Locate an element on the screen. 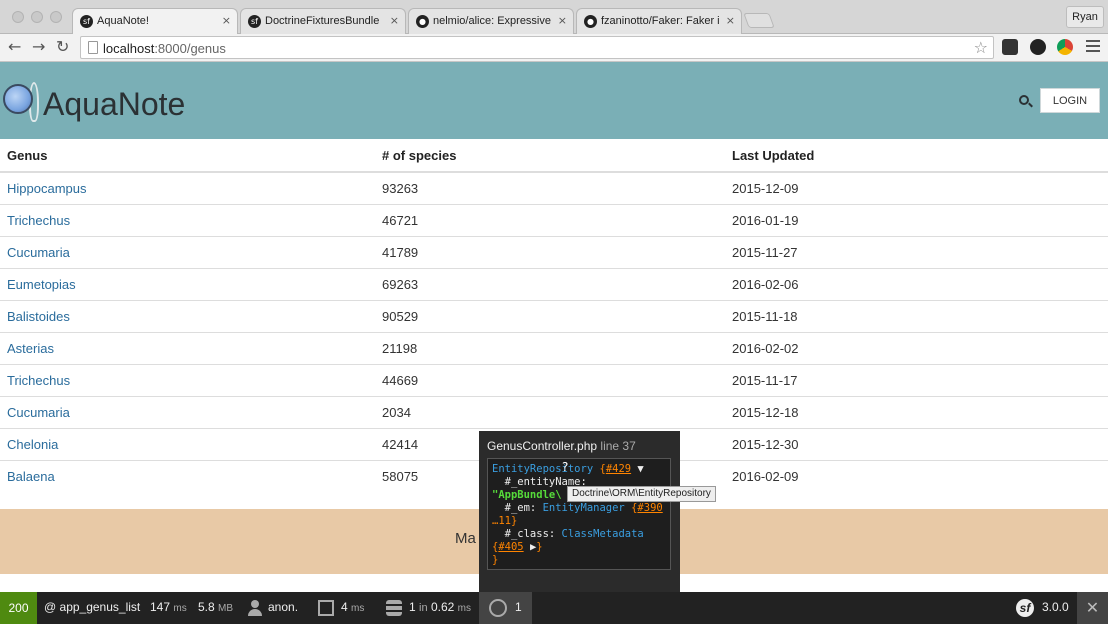 The height and width of the screenshot is (624, 1108). table-row: Eumetopias 69263 2016-02-06 is located at coordinates (554, 283).